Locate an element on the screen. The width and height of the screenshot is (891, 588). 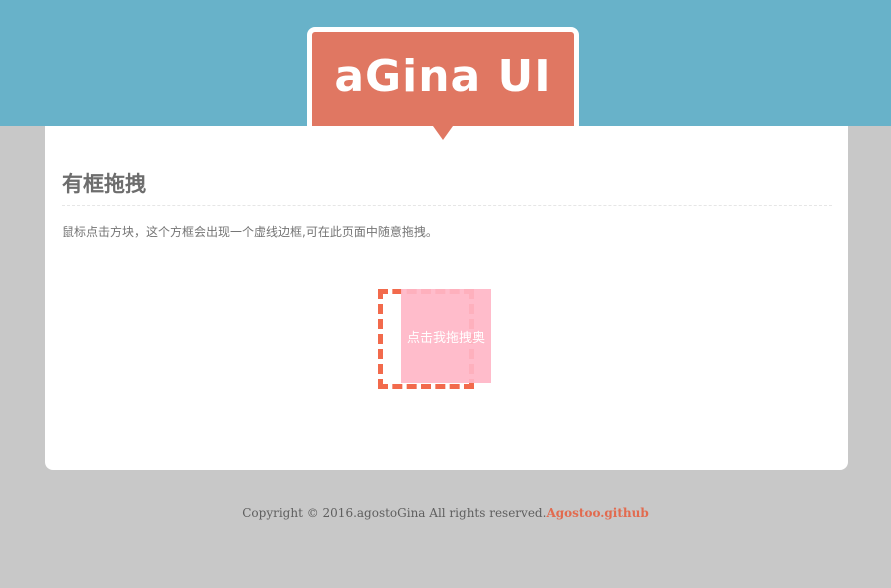
draggable-box-label: 点击我拖拽奥 is located at coordinates (445, 338).